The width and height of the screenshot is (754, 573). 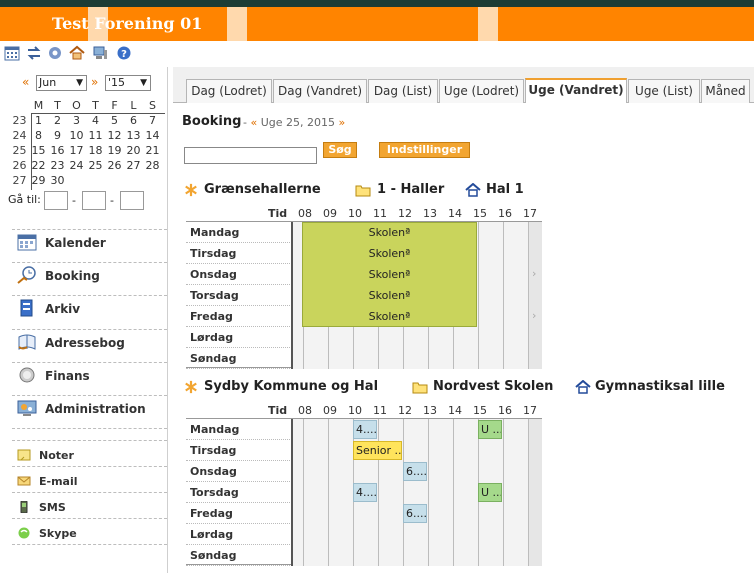 I want to click on tab-dag-vandret: Dag (Vandret), so click(x=320, y=91).